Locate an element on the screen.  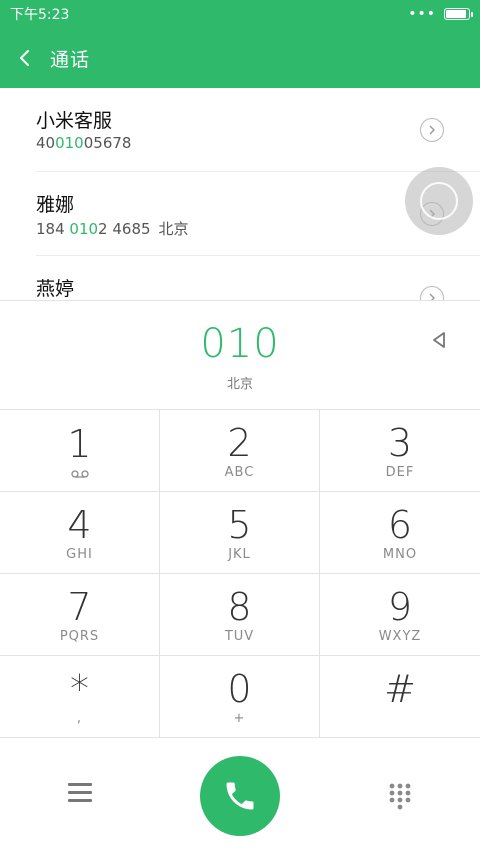
floating-assistive-button is located at coordinates (439, 201).